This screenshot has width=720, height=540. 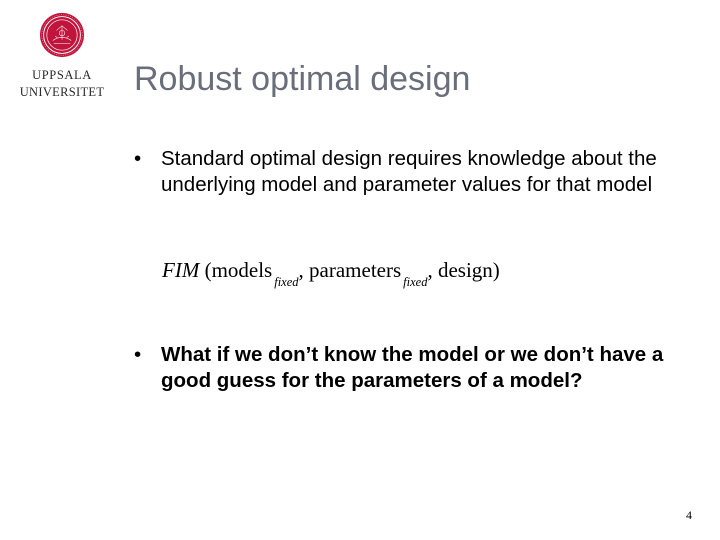 I want to click on brand-line-2: UNIVERSITET, so click(x=62, y=92).